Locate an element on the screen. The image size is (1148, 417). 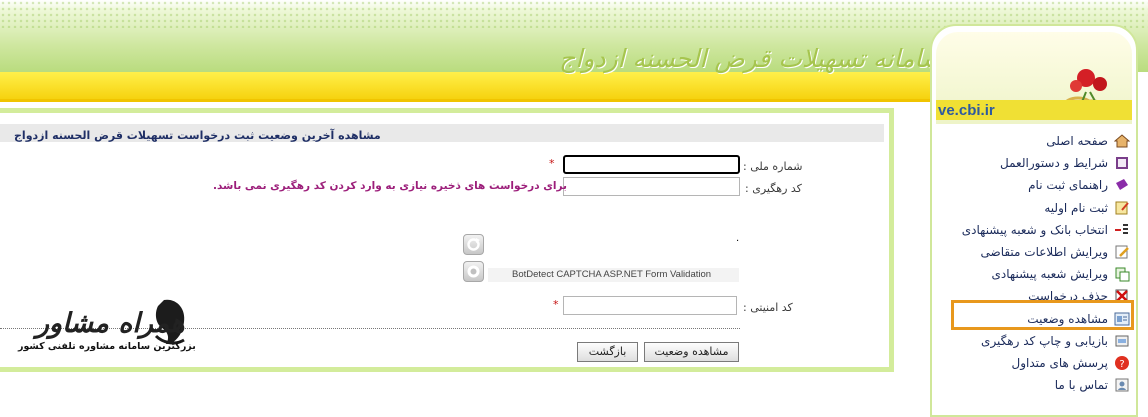
system-title: سامانه تسهیلات قرض الحسنه ازدواج is located at coordinates (751, 58).